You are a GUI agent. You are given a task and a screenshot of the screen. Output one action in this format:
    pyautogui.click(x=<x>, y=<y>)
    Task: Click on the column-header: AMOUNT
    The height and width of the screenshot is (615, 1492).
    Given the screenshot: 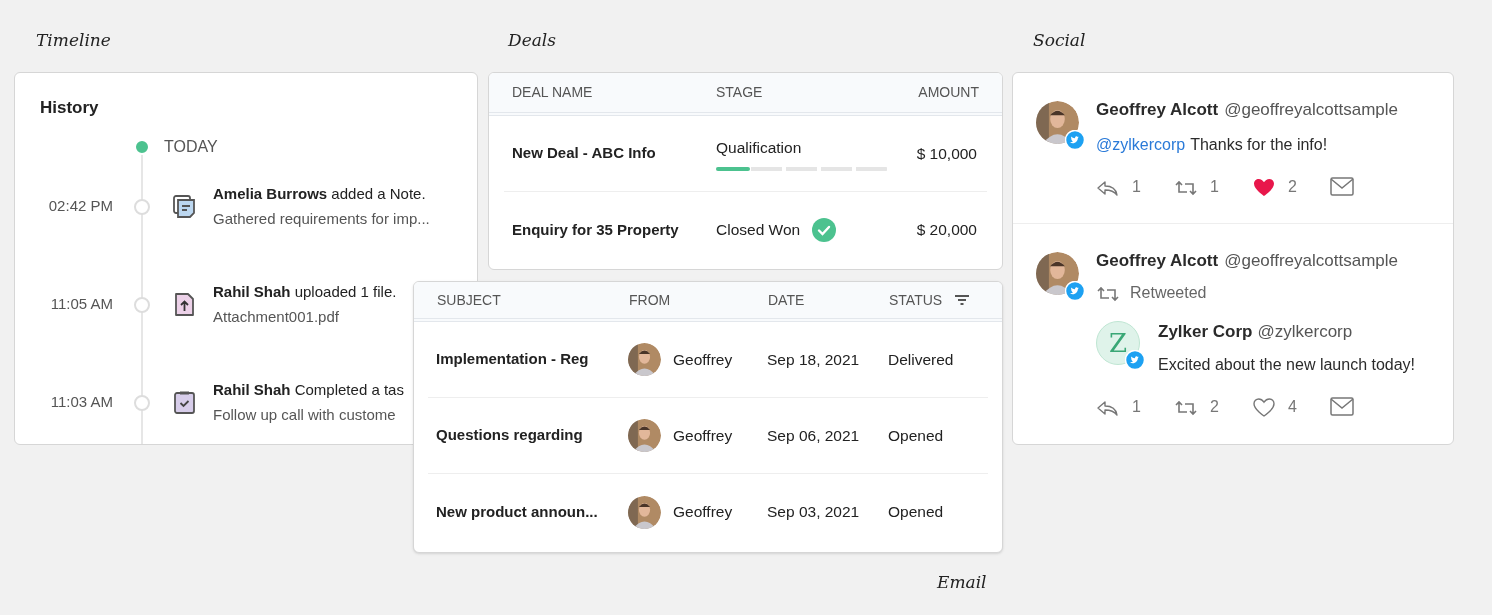 What is the action you would take?
    pyautogui.click(x=948, y=92)
    